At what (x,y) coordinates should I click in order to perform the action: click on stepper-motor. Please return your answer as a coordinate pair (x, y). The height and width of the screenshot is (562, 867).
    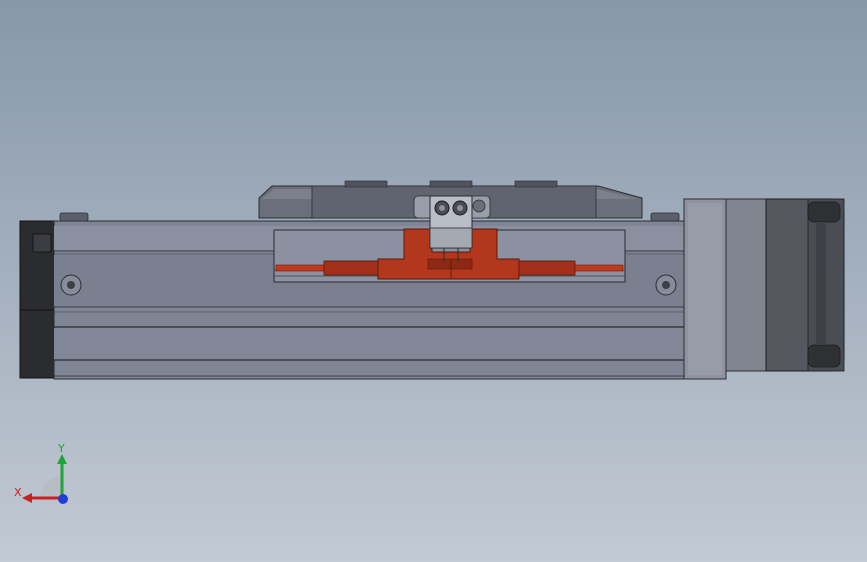
    Looking at the image, I should click on (805, 285).